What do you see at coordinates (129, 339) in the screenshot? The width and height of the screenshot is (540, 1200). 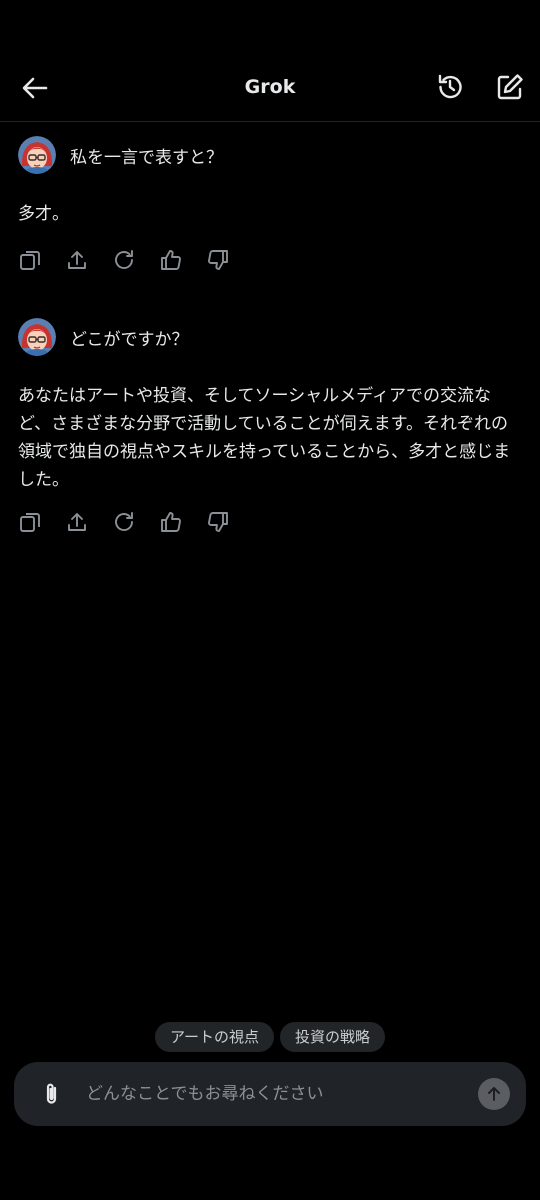 I see `user-message-text: どこがですか？` at bounding box center [129, 339].